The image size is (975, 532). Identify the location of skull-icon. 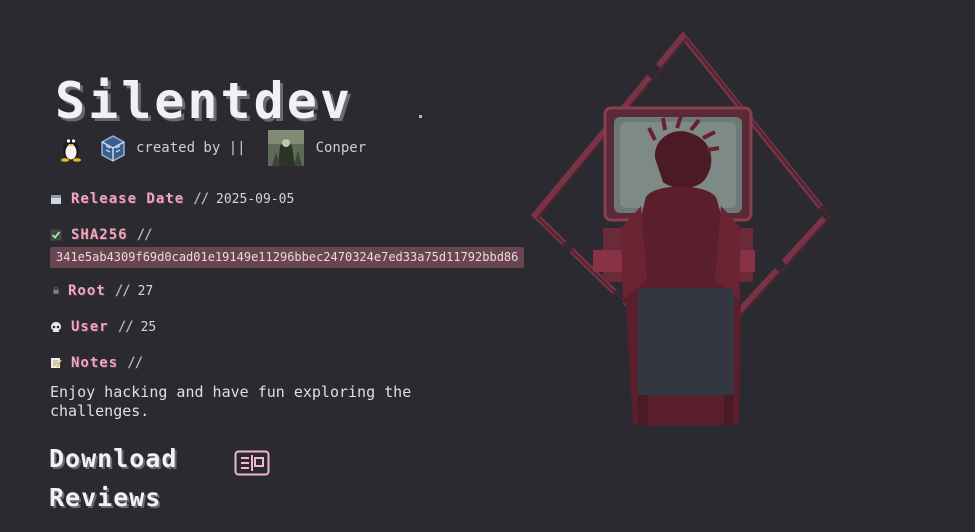
(56, 327).